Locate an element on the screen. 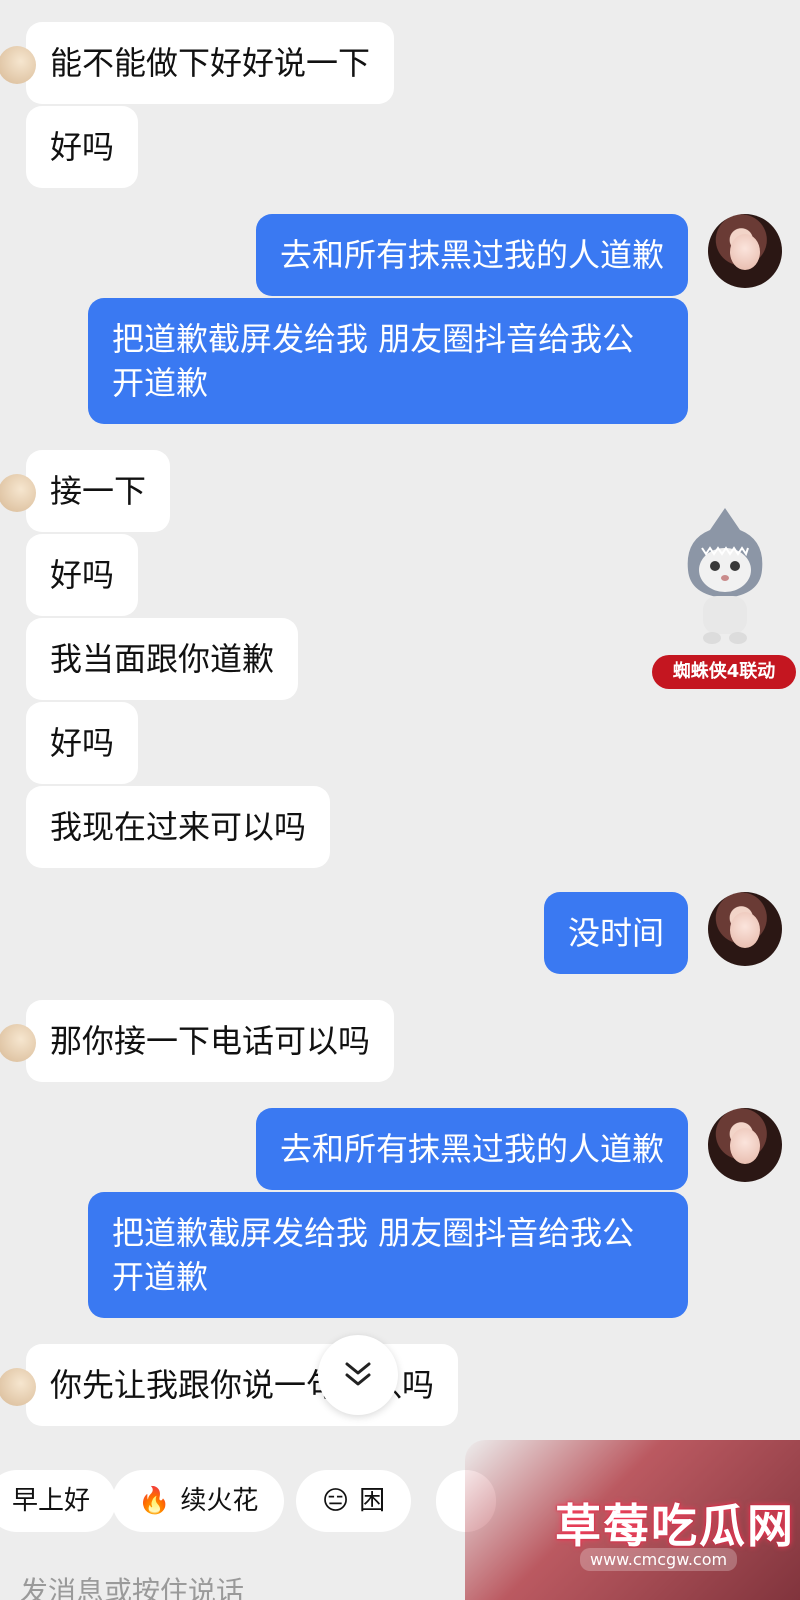  message-text: 那你接一下电话可以吗 is located at coordinates (210, 1041).